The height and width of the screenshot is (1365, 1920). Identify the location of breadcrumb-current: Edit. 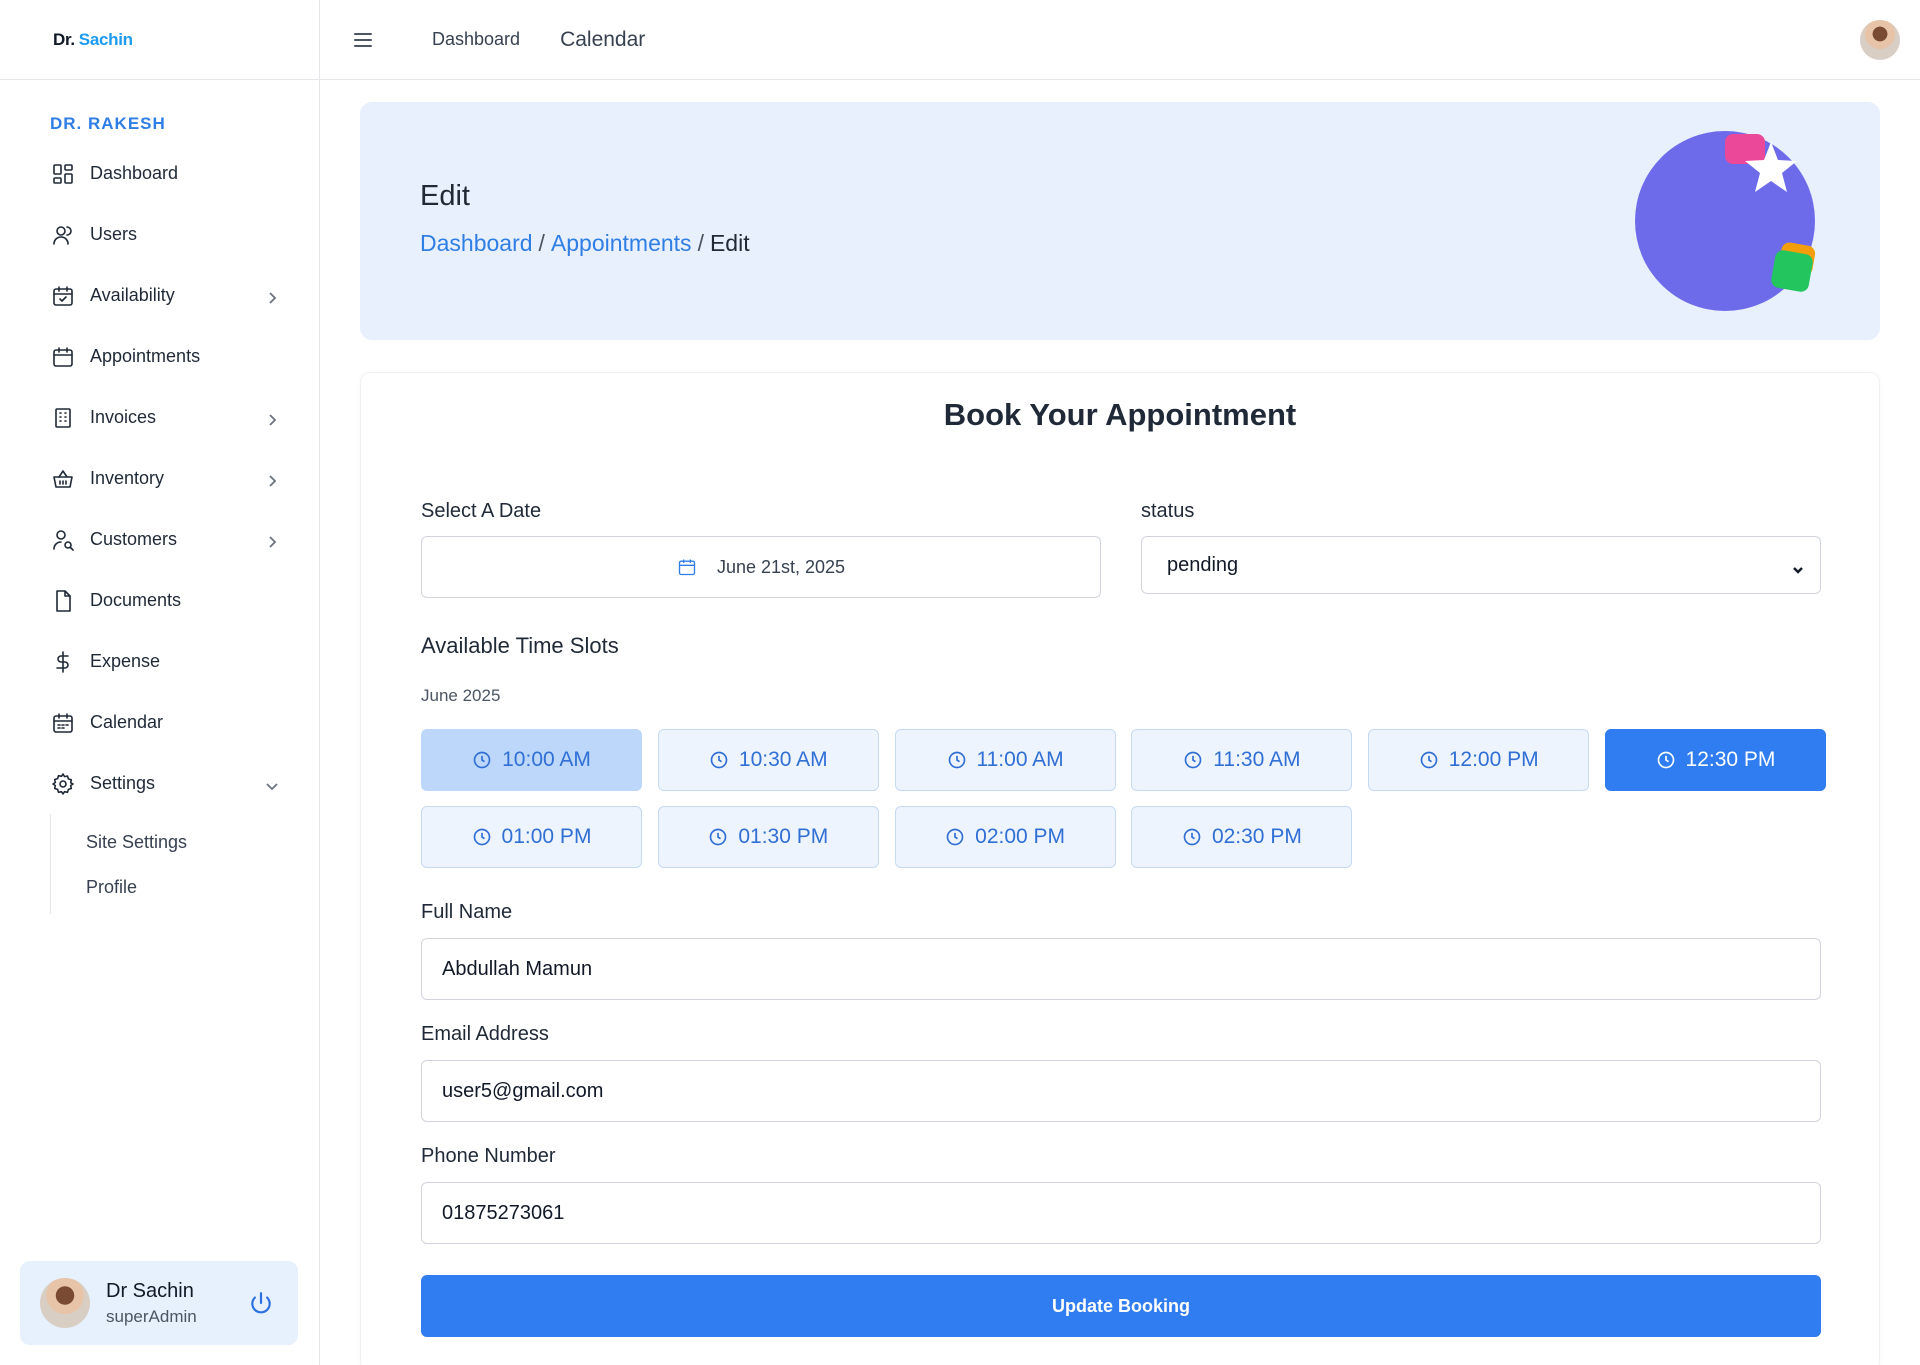
(729, 243).